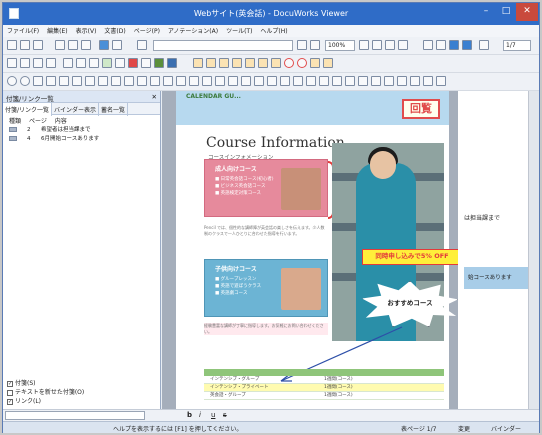 This screenshot has height=435, width=542. Describe the element at coordinates (181, 81) in the screenshot. I see `paren-right-icon` at that location.